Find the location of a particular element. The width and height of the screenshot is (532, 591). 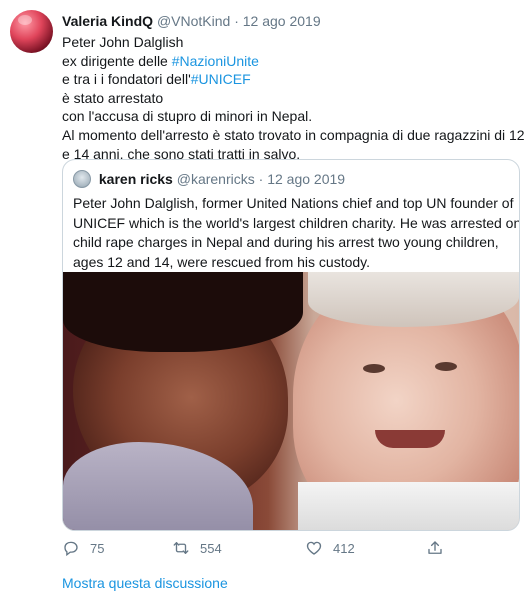

avatar-highlight is located at coordinates (25, 20).